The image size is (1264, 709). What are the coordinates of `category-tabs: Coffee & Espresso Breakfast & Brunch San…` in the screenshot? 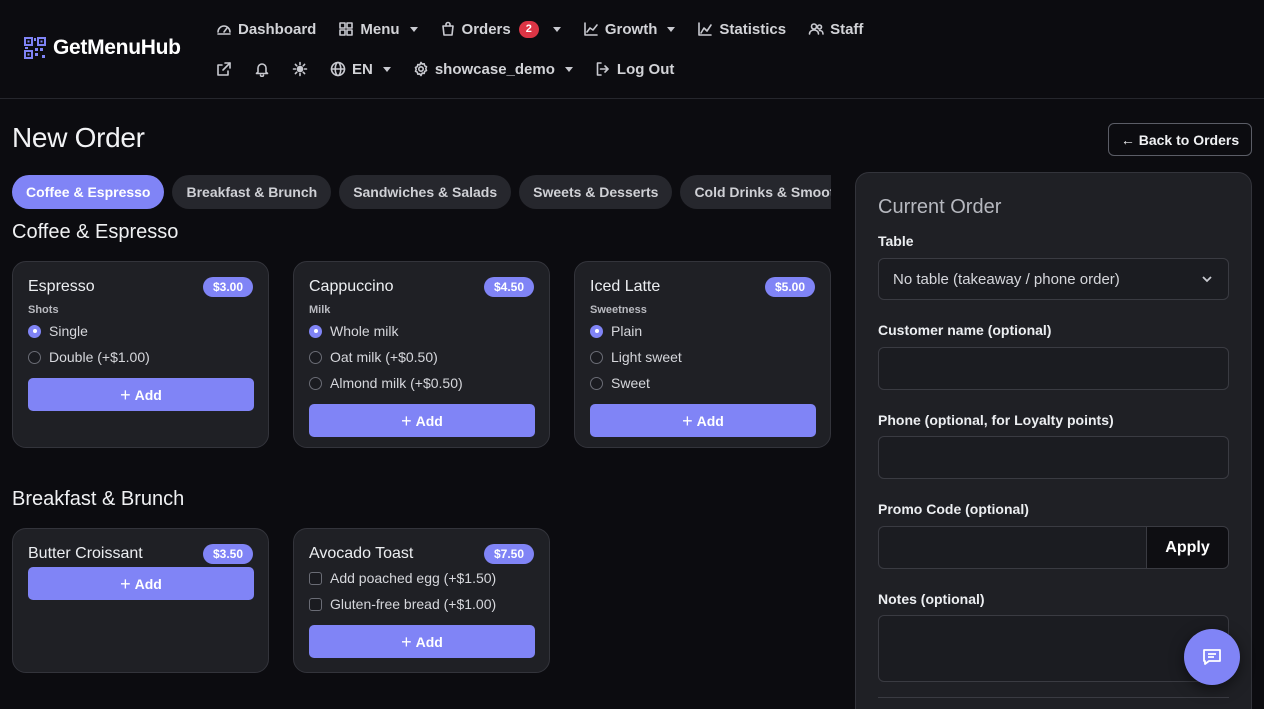 It's located at (421, 192).